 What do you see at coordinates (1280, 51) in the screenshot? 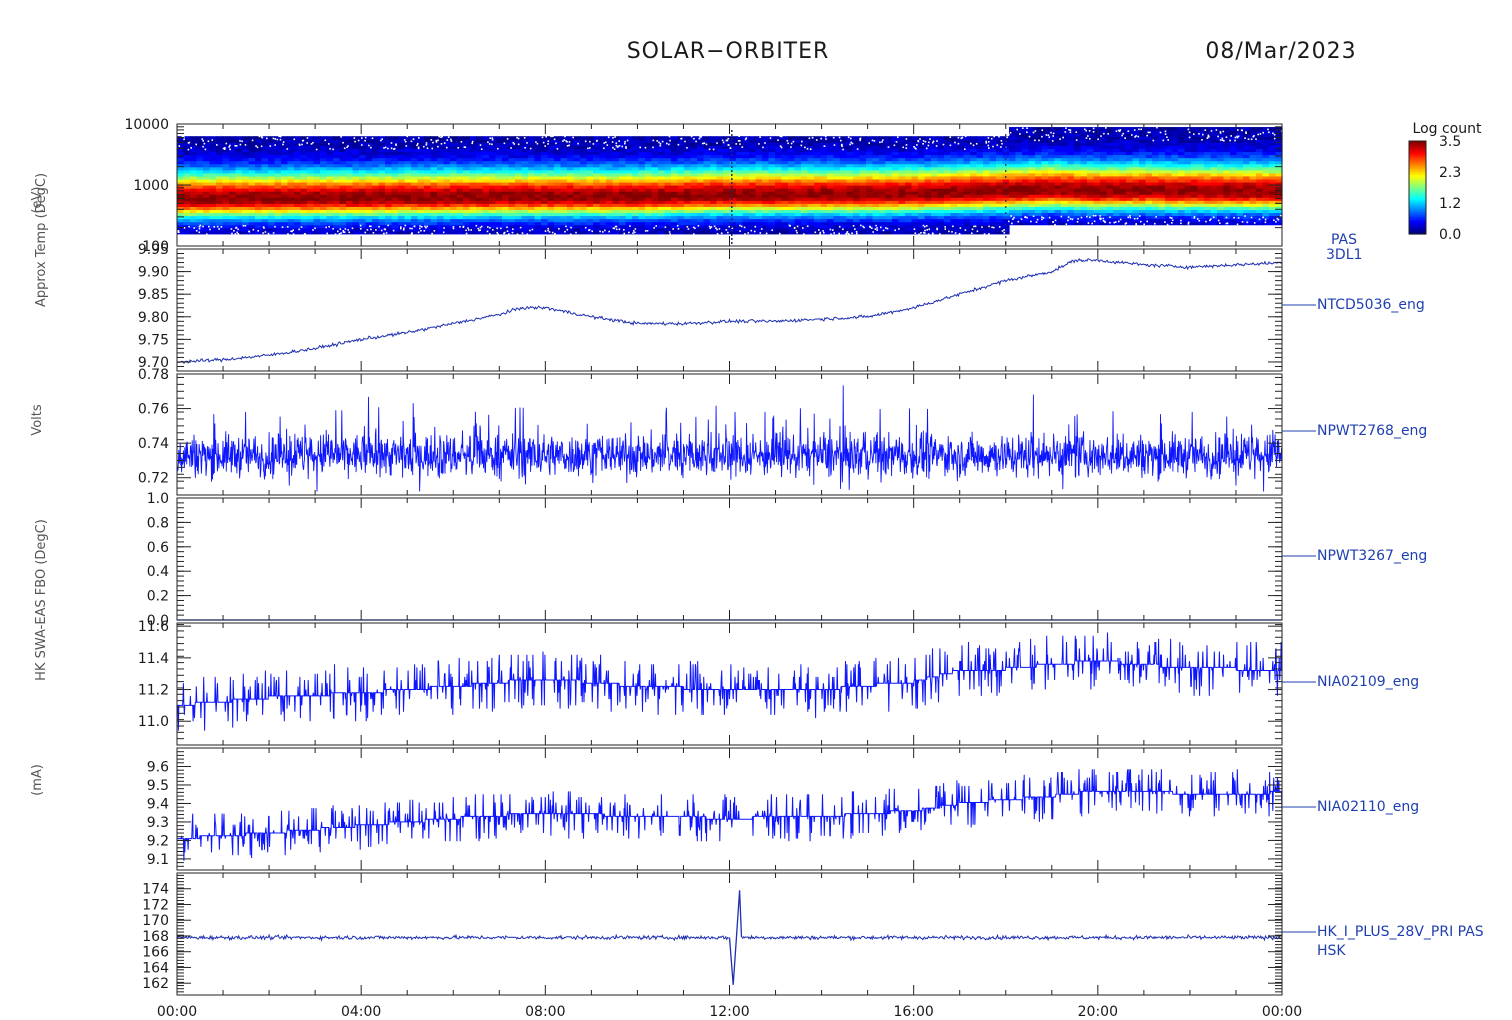
I see `figure-date: 08/Mar/2023` at bounding box center [1280, 51].